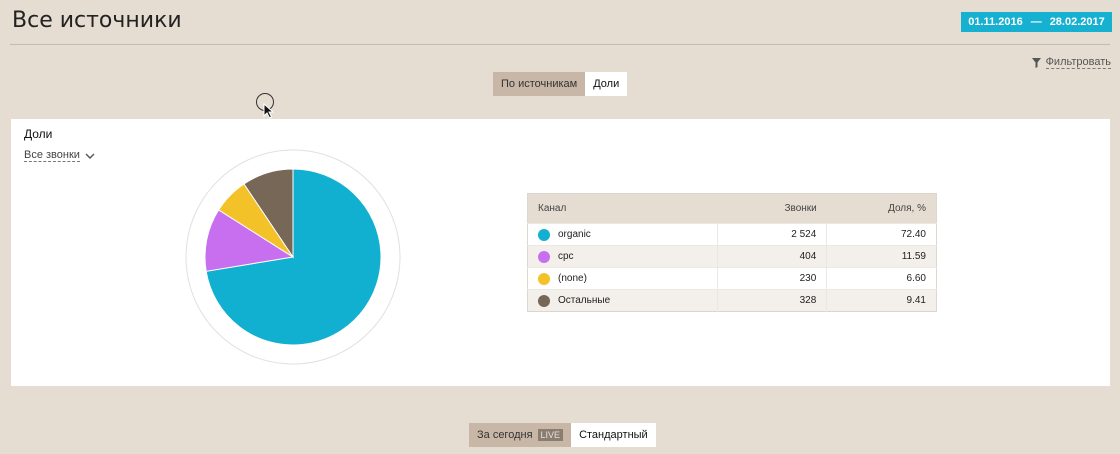  What do you see at coordinates (881, 256) in the screenshot?
I see `share-cell: 11.59` at bounding box center [881, 256].